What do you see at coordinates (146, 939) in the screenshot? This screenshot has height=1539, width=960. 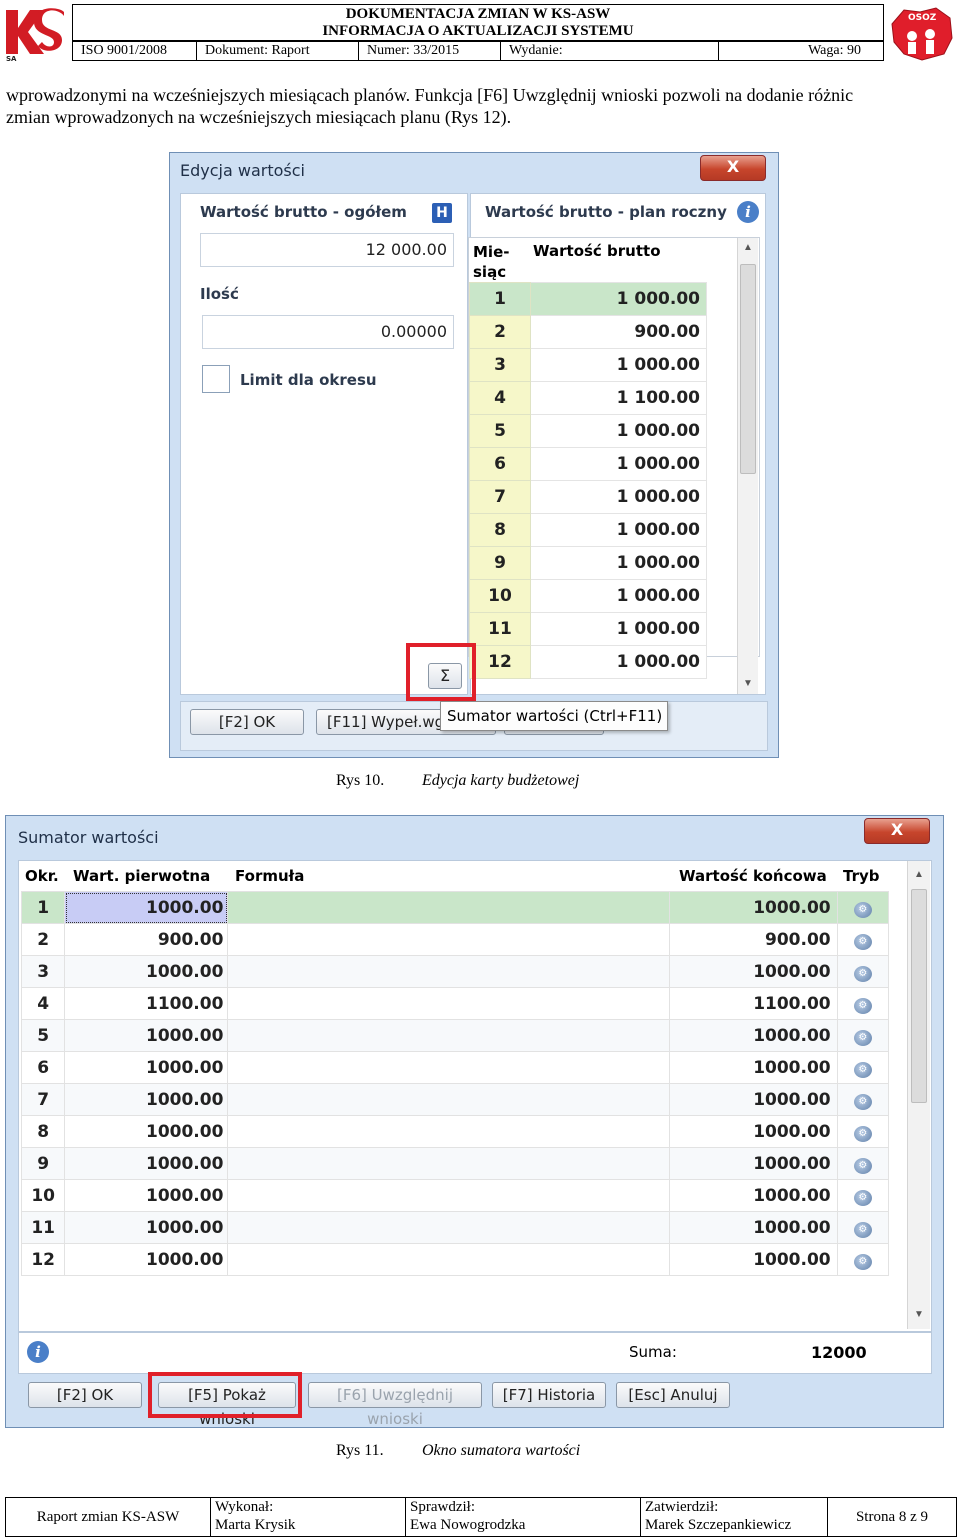 I see `orig-cell: 900.00` at bounding box center [146, 939].